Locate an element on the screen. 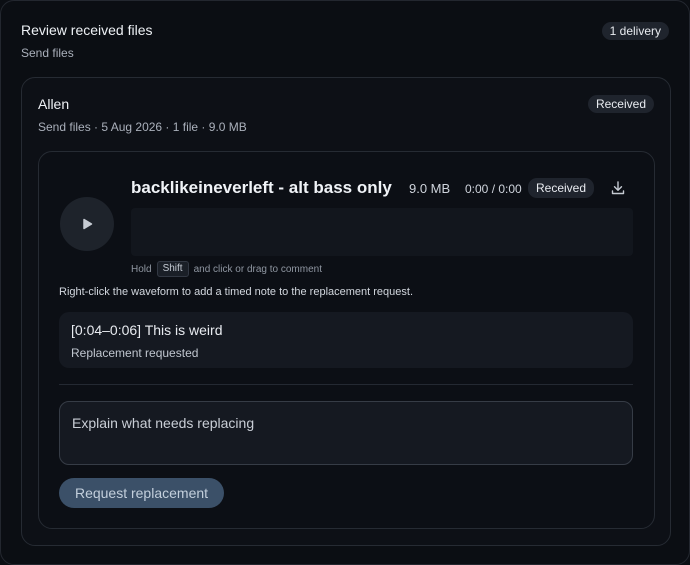  download-button is located at coordinates (618, 188).